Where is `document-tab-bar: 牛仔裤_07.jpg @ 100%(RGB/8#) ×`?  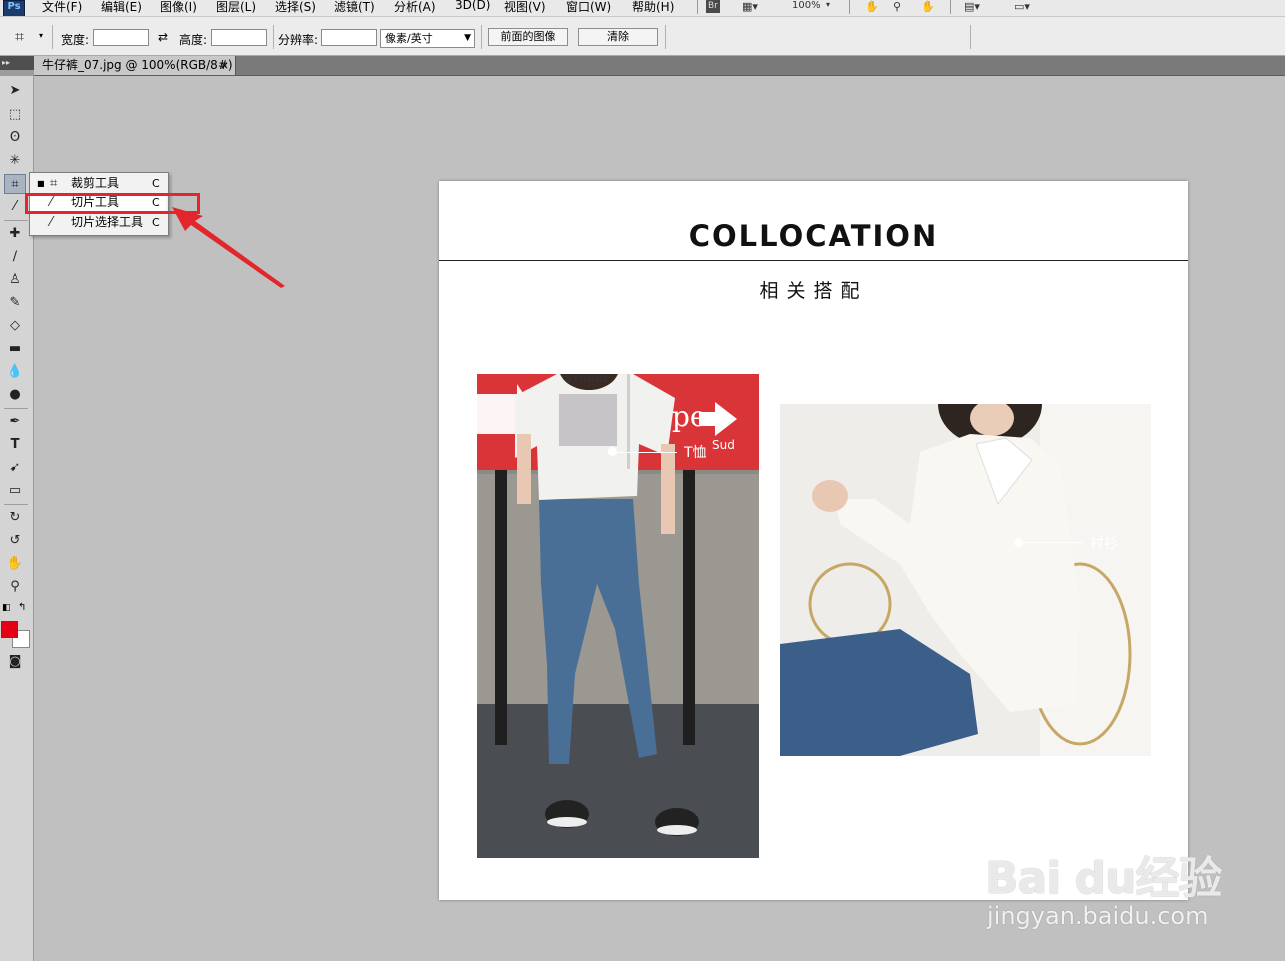
document-tab-bar: 牛仔裤_07.jpg @ 100%(RGB/8#) × is located at coordinates (659, 66).